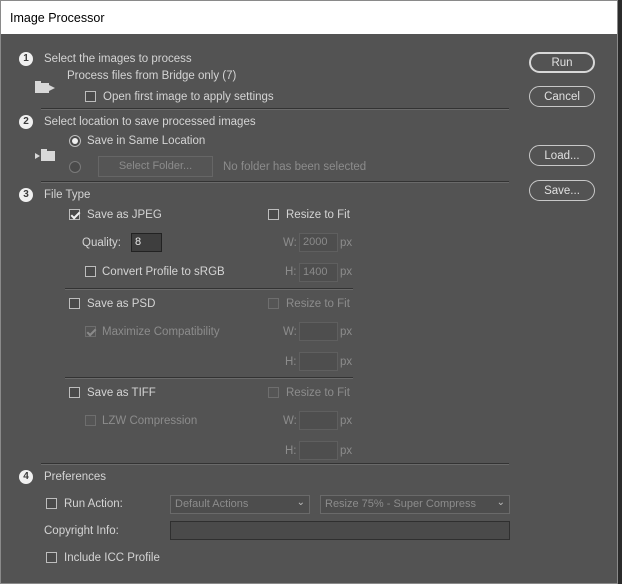  What do you see at coordinates (290, 332) in the screenshot?
I see `psd-w-label: W:` at bounding box center [290, 332].